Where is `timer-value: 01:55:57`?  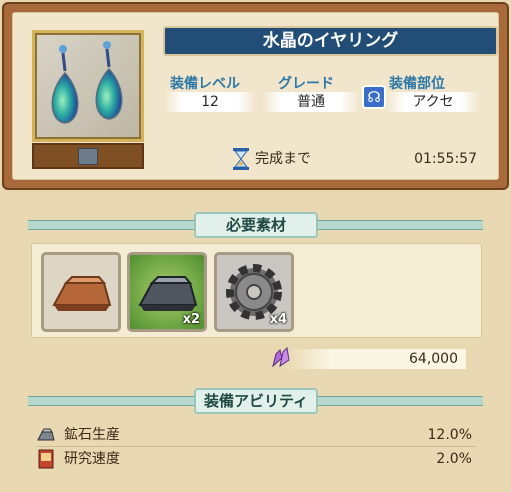
timer-value: 01:55:57 is located at coordinates (445, 159).